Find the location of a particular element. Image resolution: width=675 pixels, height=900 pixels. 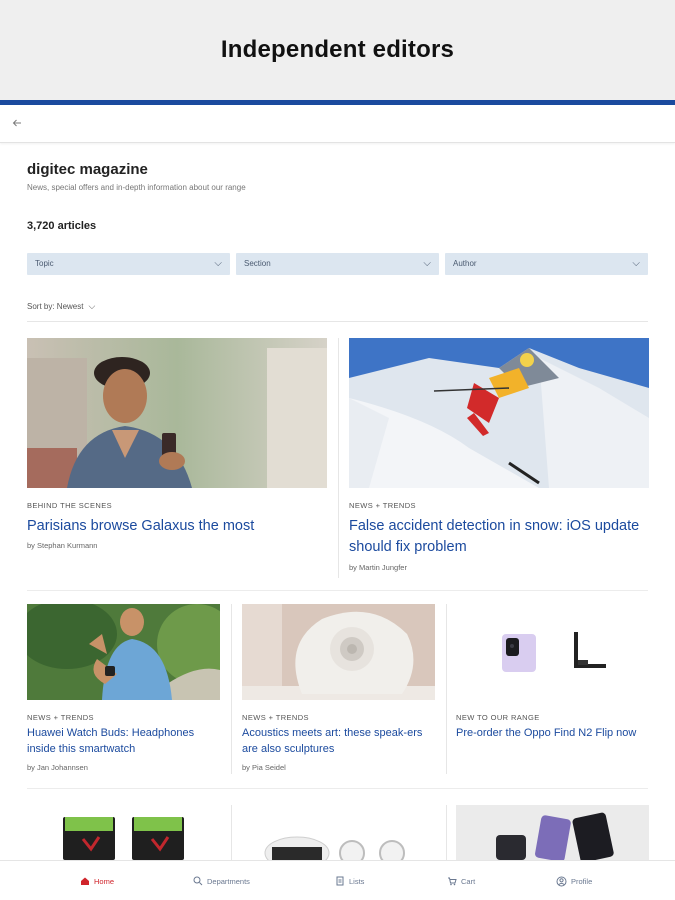

home-icon is located at coordinates (85, 881).